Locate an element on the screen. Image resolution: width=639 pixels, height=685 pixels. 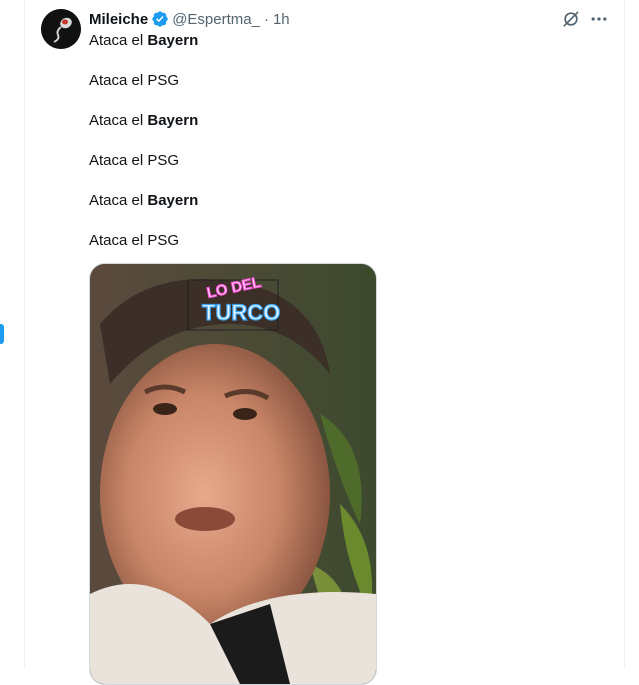
more-icon is located at coordinates (599, 19).